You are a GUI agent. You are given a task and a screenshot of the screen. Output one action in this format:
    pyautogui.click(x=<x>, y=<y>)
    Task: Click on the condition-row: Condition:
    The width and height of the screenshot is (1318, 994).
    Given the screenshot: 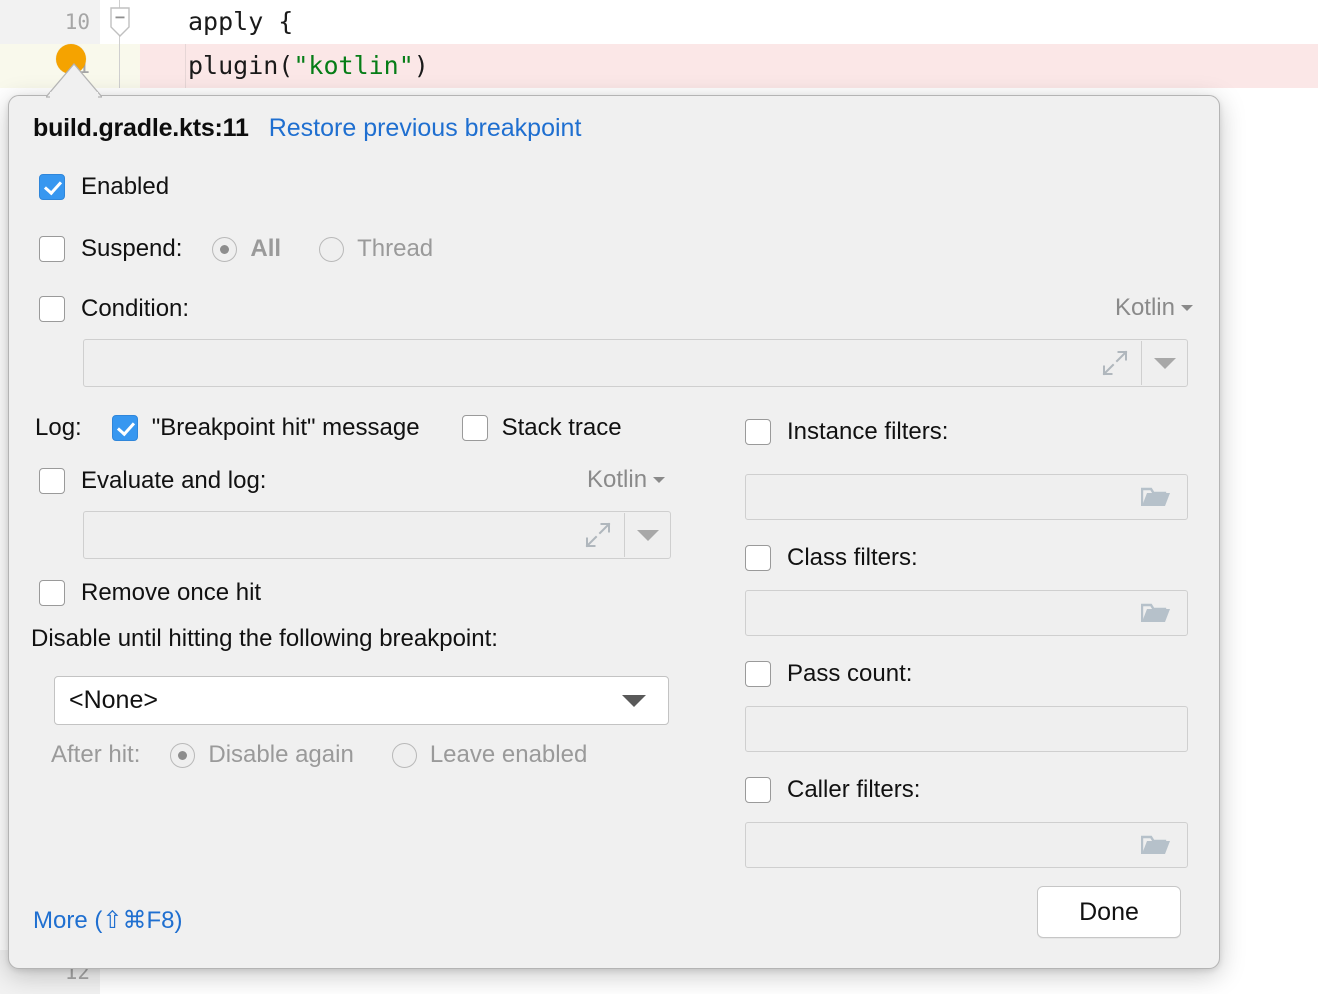 What is the action you would take?
    pyautogui.click(x=114, y=309)
    